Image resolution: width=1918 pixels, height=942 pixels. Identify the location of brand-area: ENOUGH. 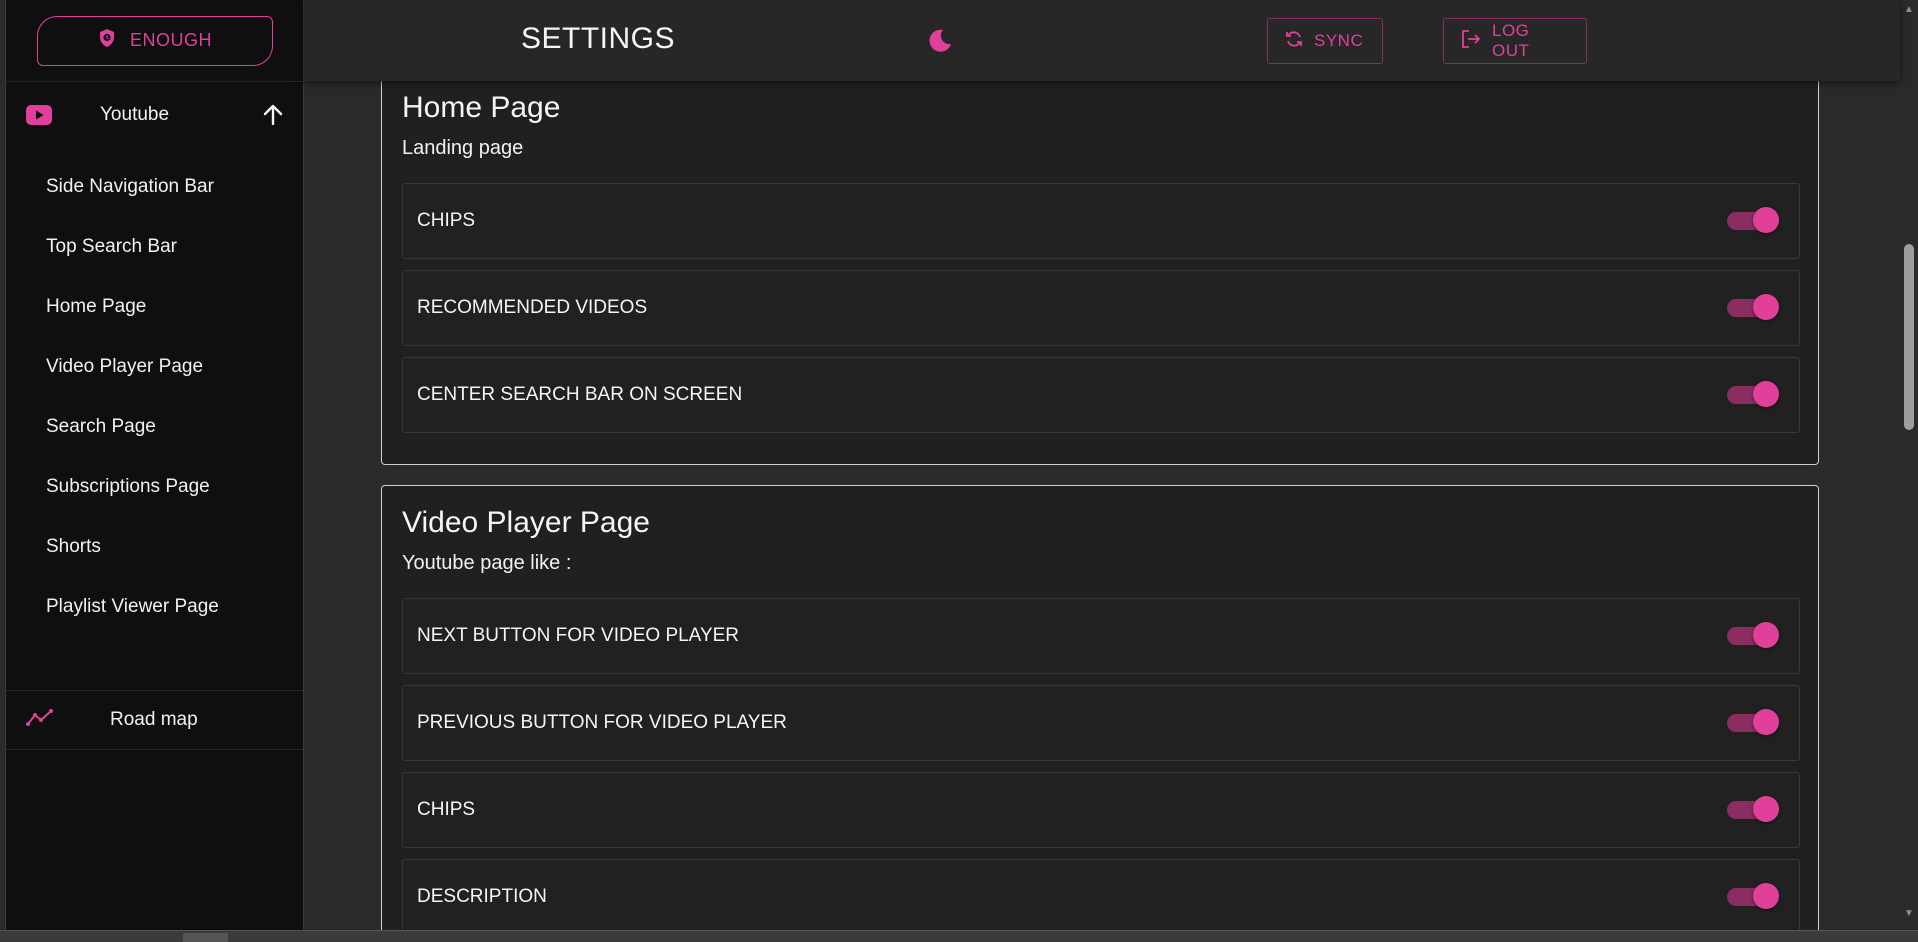
(155, 41).